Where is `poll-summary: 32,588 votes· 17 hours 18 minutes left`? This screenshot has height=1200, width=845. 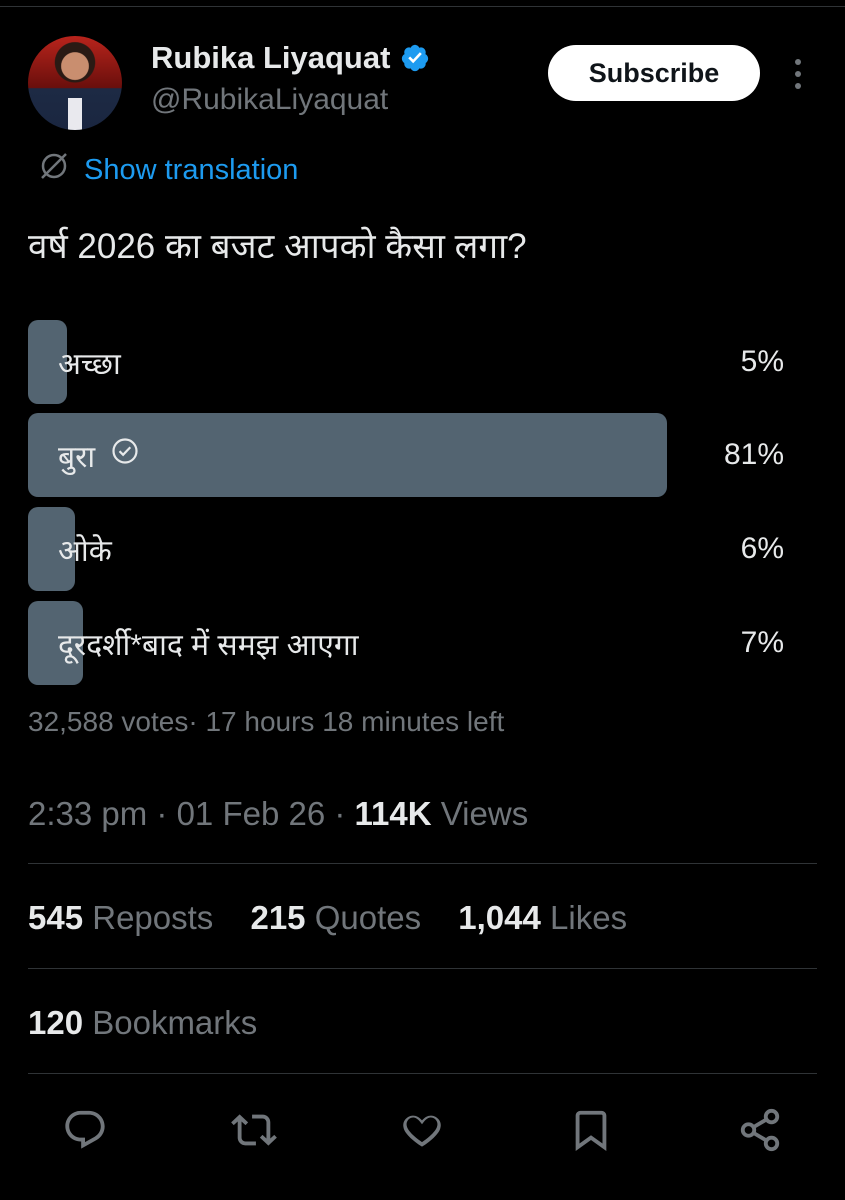 poll-summary: 32,588 votes· 17 hours 18 minutes left is located at coordinates (266, 721).